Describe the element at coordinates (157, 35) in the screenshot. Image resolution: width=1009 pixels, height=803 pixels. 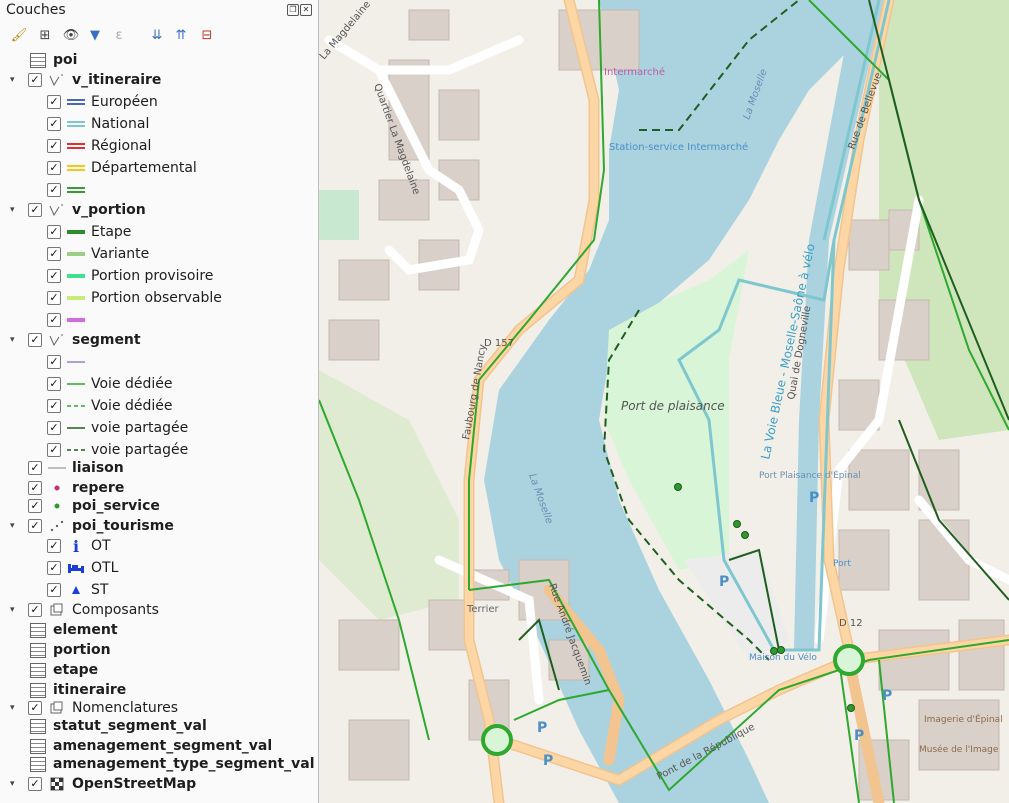
I see `expand-all-icon: ⇊` at that location.